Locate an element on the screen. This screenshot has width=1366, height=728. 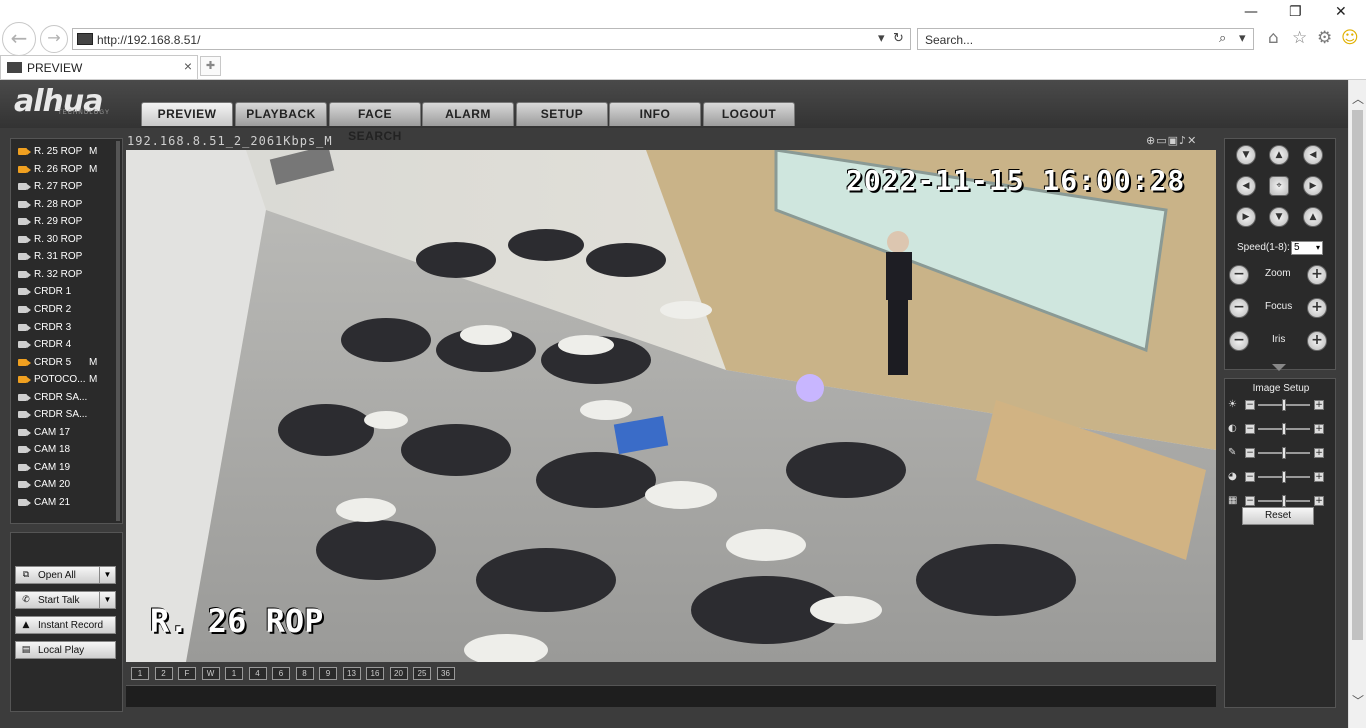
refresh-icon: ↻ is located at coordinates (898, 38).